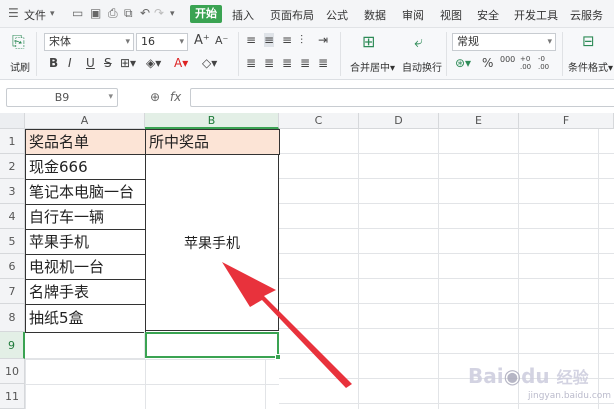 This screenshot has width=614, height=416. Describe the element at coordinates (536, 15) in the screenshot. I see `tab-developer: 开发工具` at that location.